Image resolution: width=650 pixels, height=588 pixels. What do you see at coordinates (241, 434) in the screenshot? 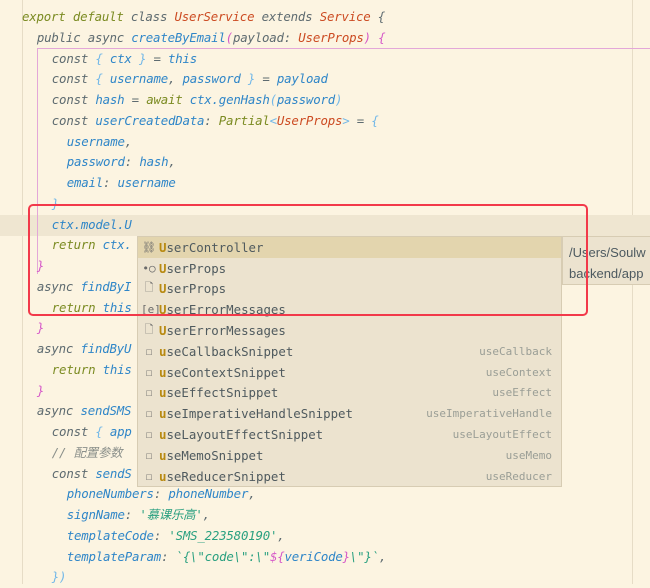
I see `completion-label: useLayoutEffectSnippet` at bounding box center [241, 434].